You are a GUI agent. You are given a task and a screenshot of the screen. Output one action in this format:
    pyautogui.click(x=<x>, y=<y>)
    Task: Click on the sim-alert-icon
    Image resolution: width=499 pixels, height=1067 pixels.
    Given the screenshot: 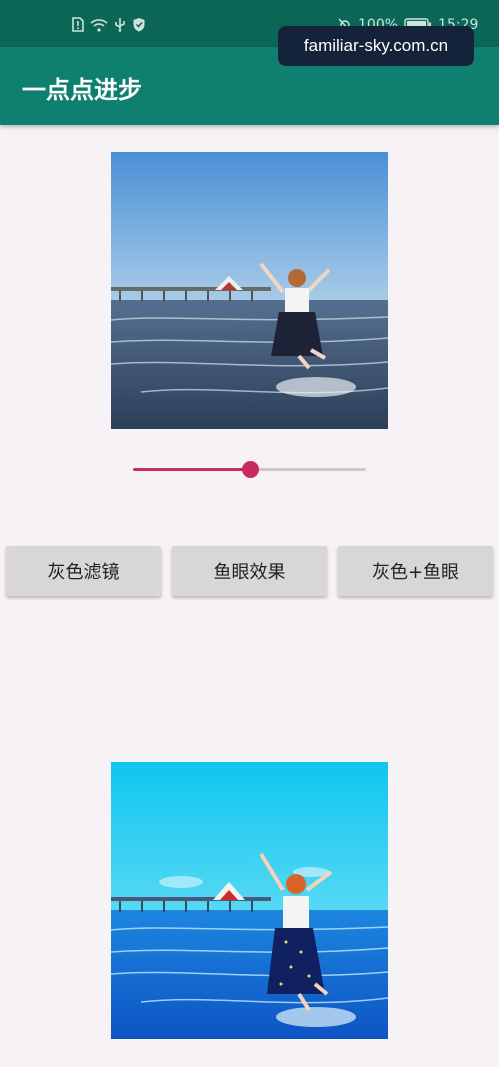 What is the action you would take?
    pyautogui.click(x=78, y=24)
    